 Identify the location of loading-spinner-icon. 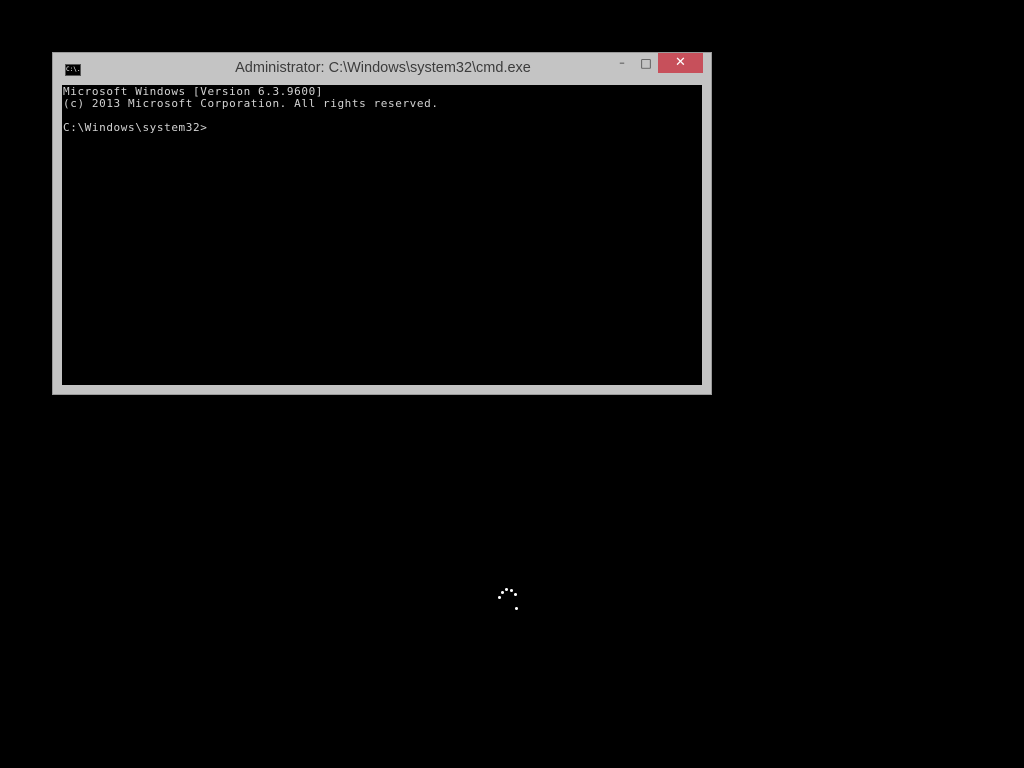
(507, 601).